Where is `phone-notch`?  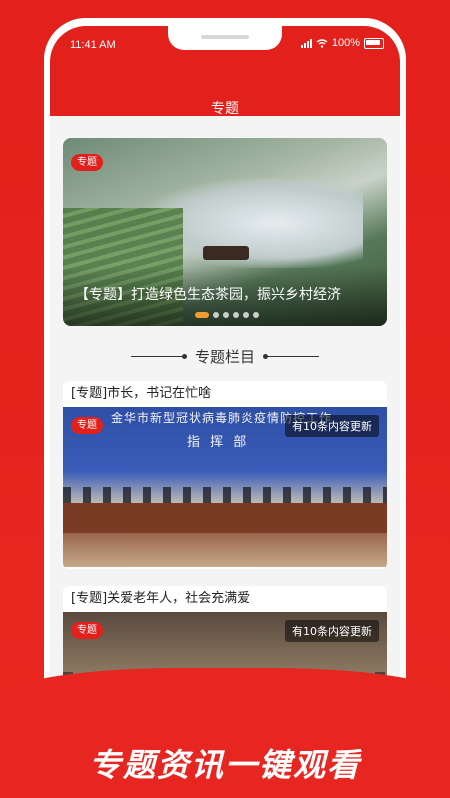
phone-notch is located at coordinates (225, 38).